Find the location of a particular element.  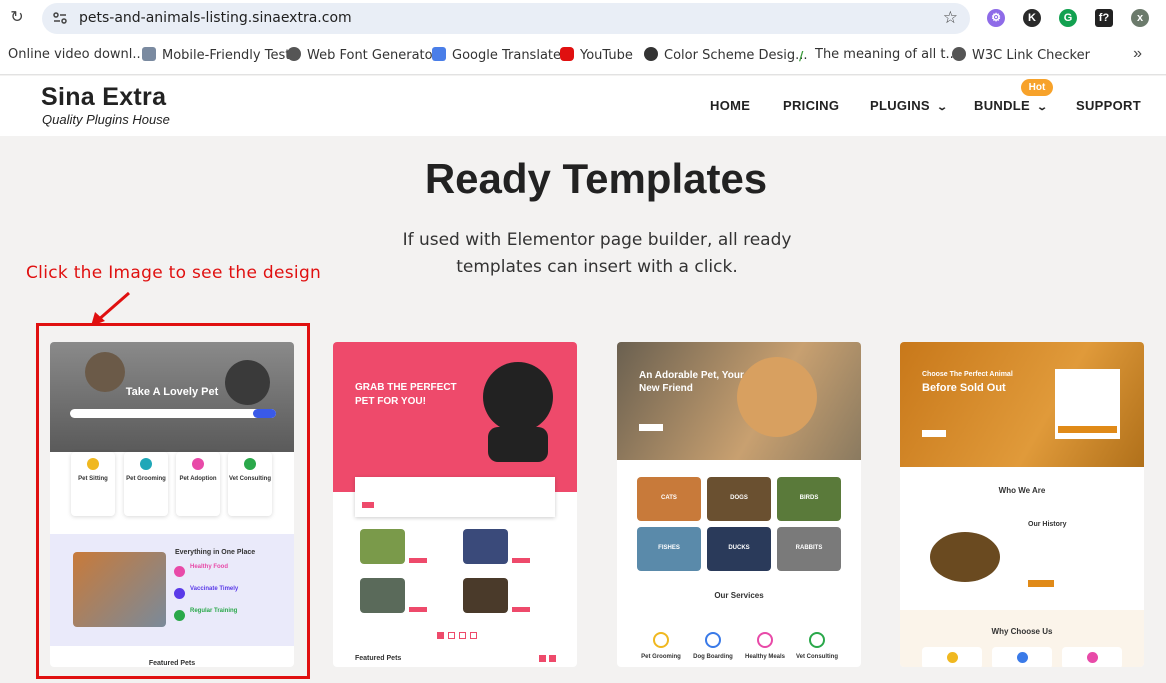

extension-gear-icon: ⚙ is located at coordinates (996, 18).